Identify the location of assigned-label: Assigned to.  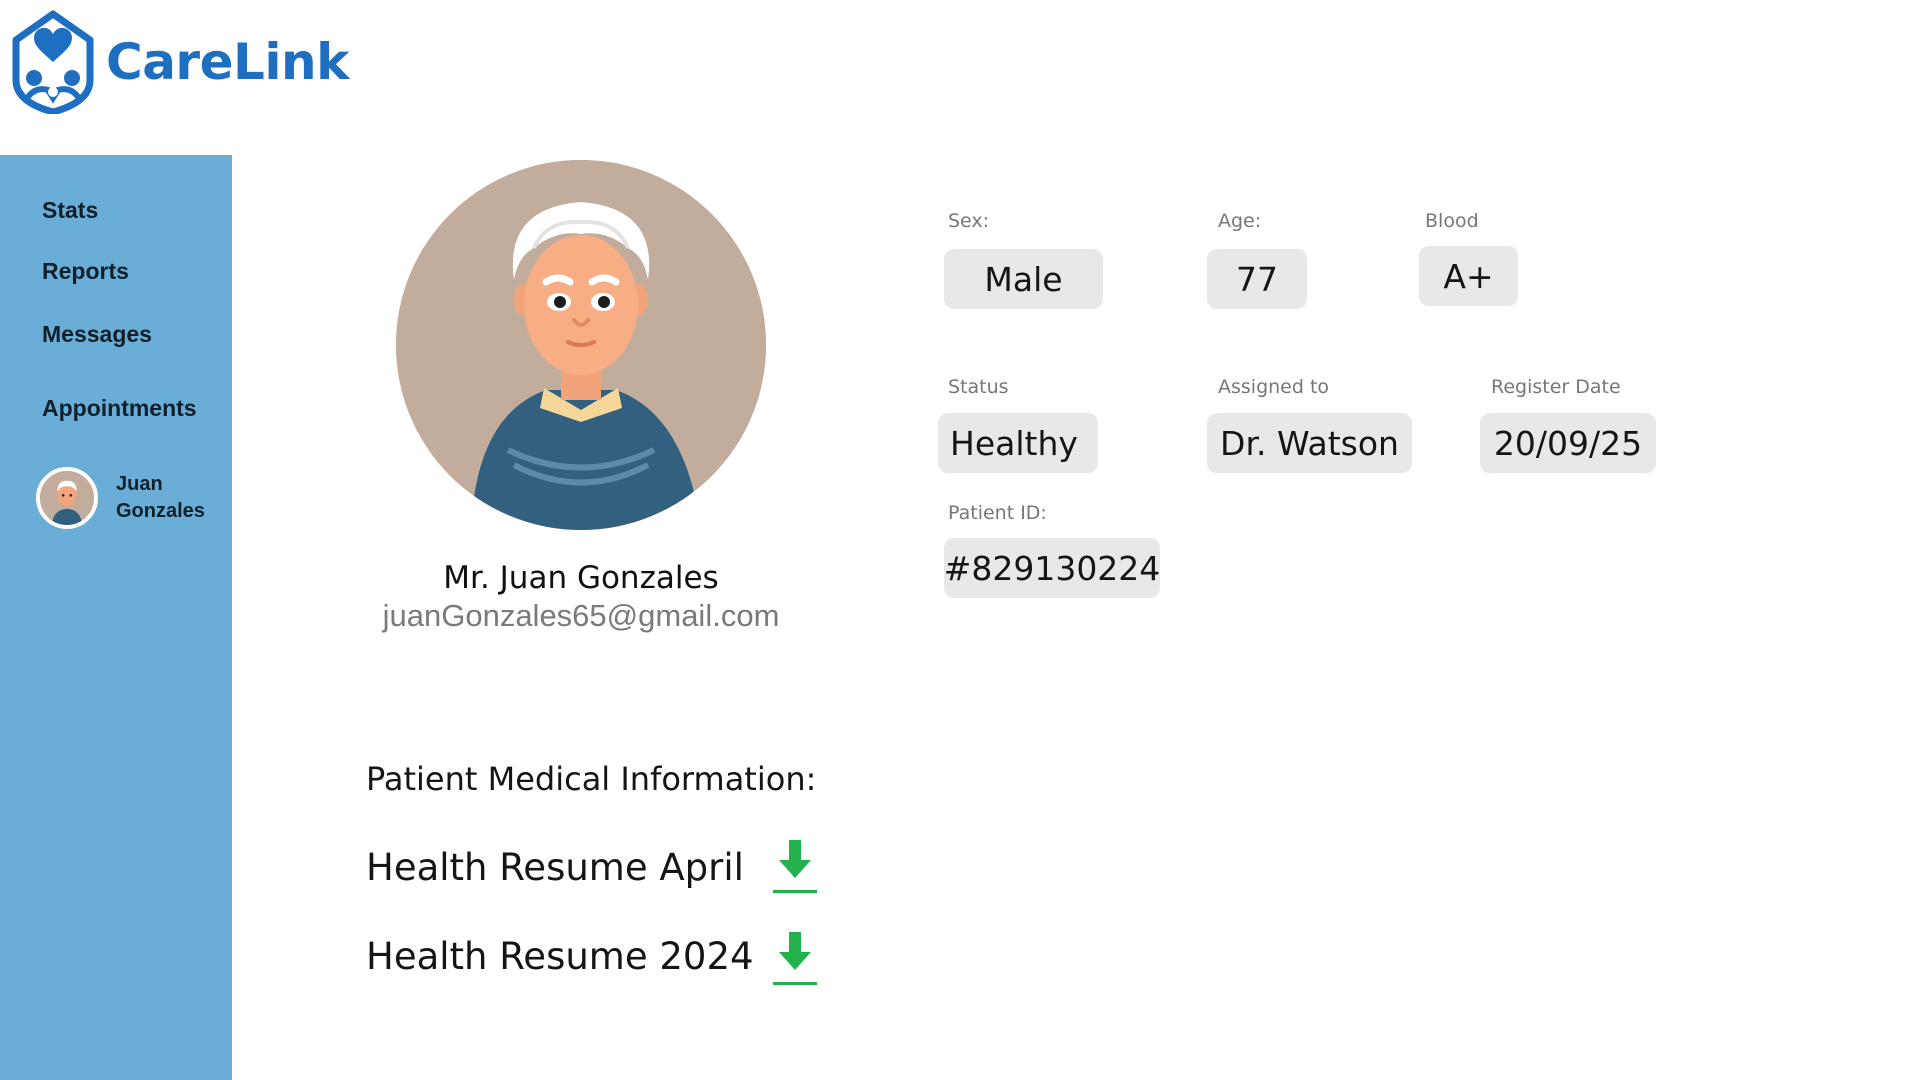
(1274, 387).